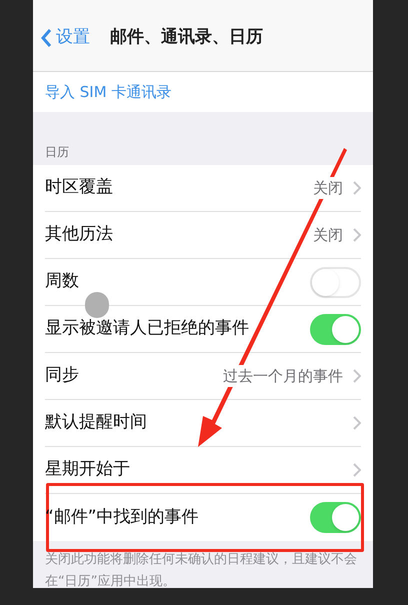 Image resolution: width=408 pixels, height=605 pixels. Describe the element at coordinates (46, 38) in the screenshot. I see `back-chevron-icon` at that location.